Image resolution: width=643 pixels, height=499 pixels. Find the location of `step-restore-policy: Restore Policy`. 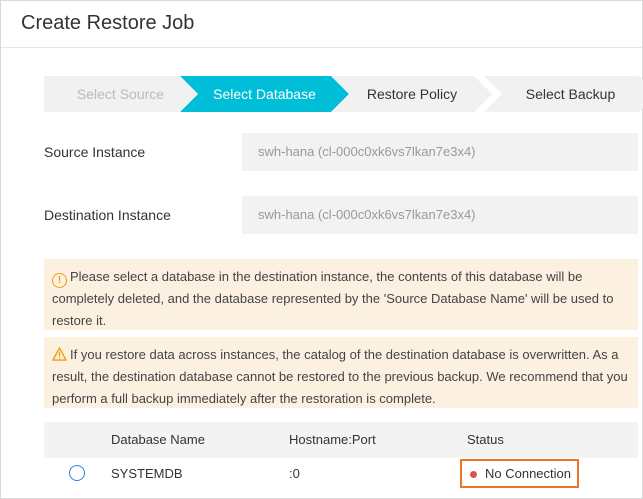

step-restore-policy: Restore Policy is located at coordinates (412, 94).